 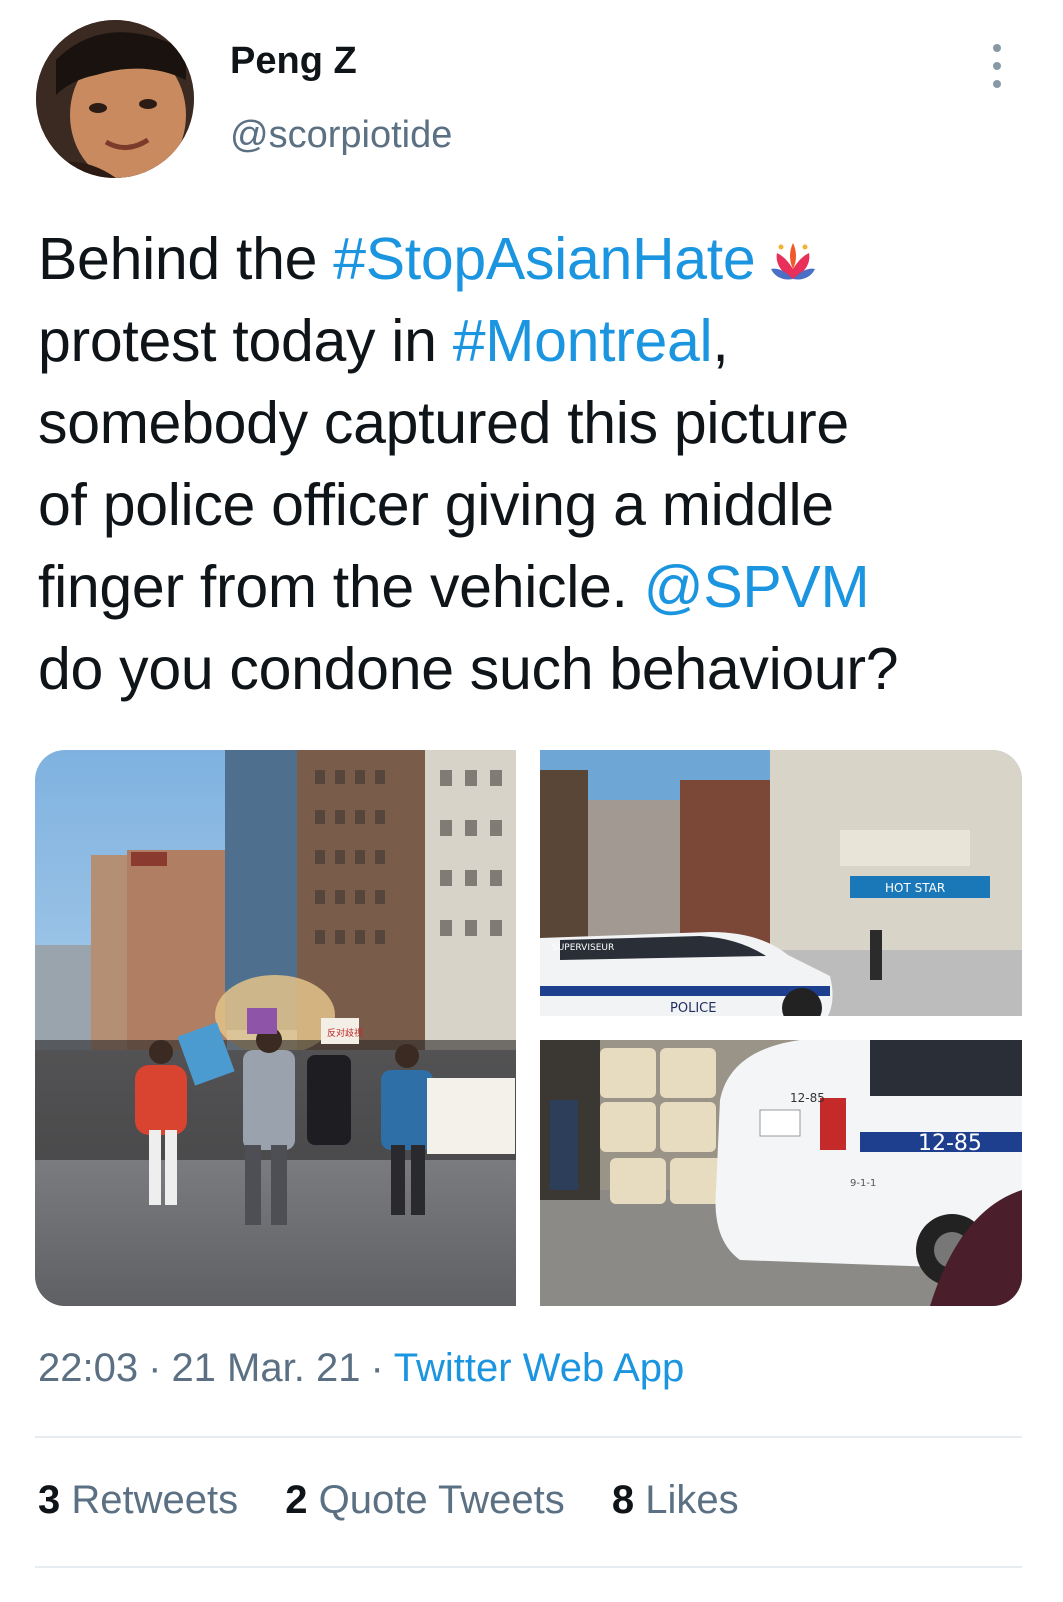 What do you see at coordinates (293, 61) in the screenshot?
I see `author-name: Peng Z` at bounding box center [293, 61].